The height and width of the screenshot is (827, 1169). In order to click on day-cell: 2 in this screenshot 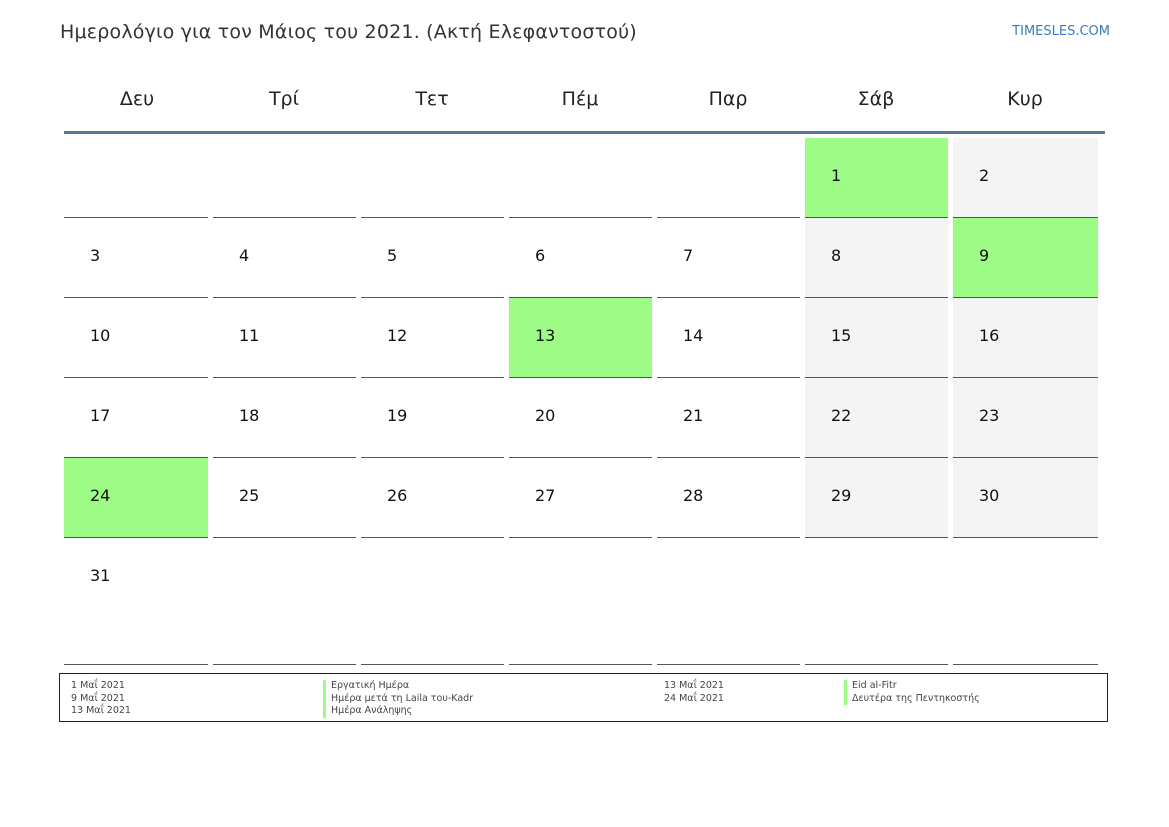, I will do `click(1025, 178)`.